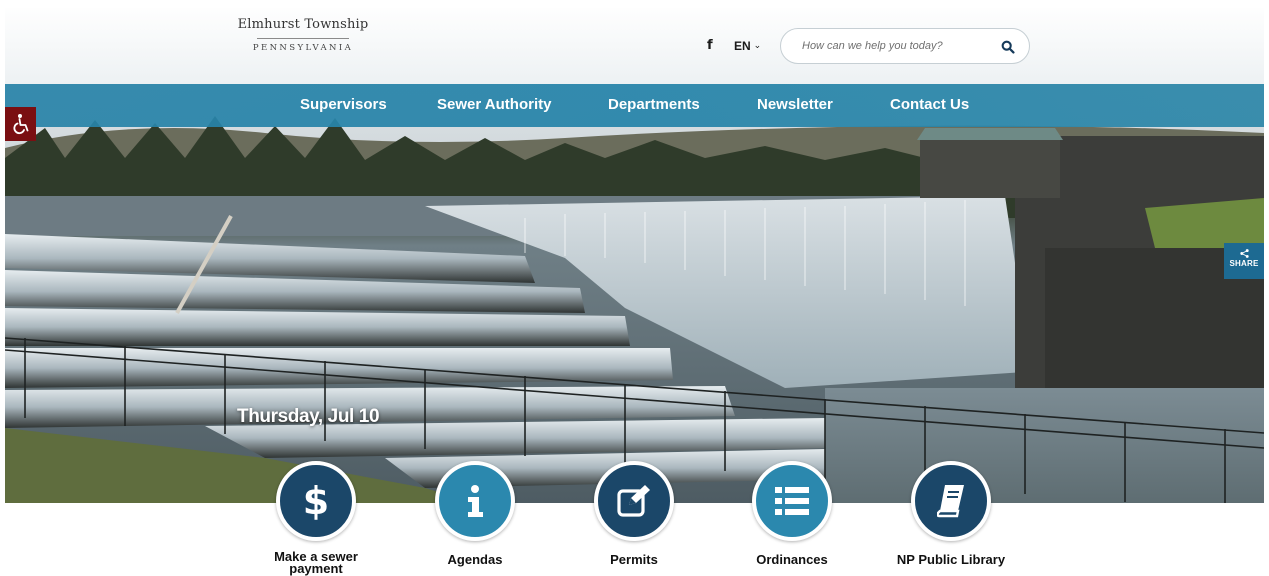  I want to click on edit-icon, so click(633, 501).